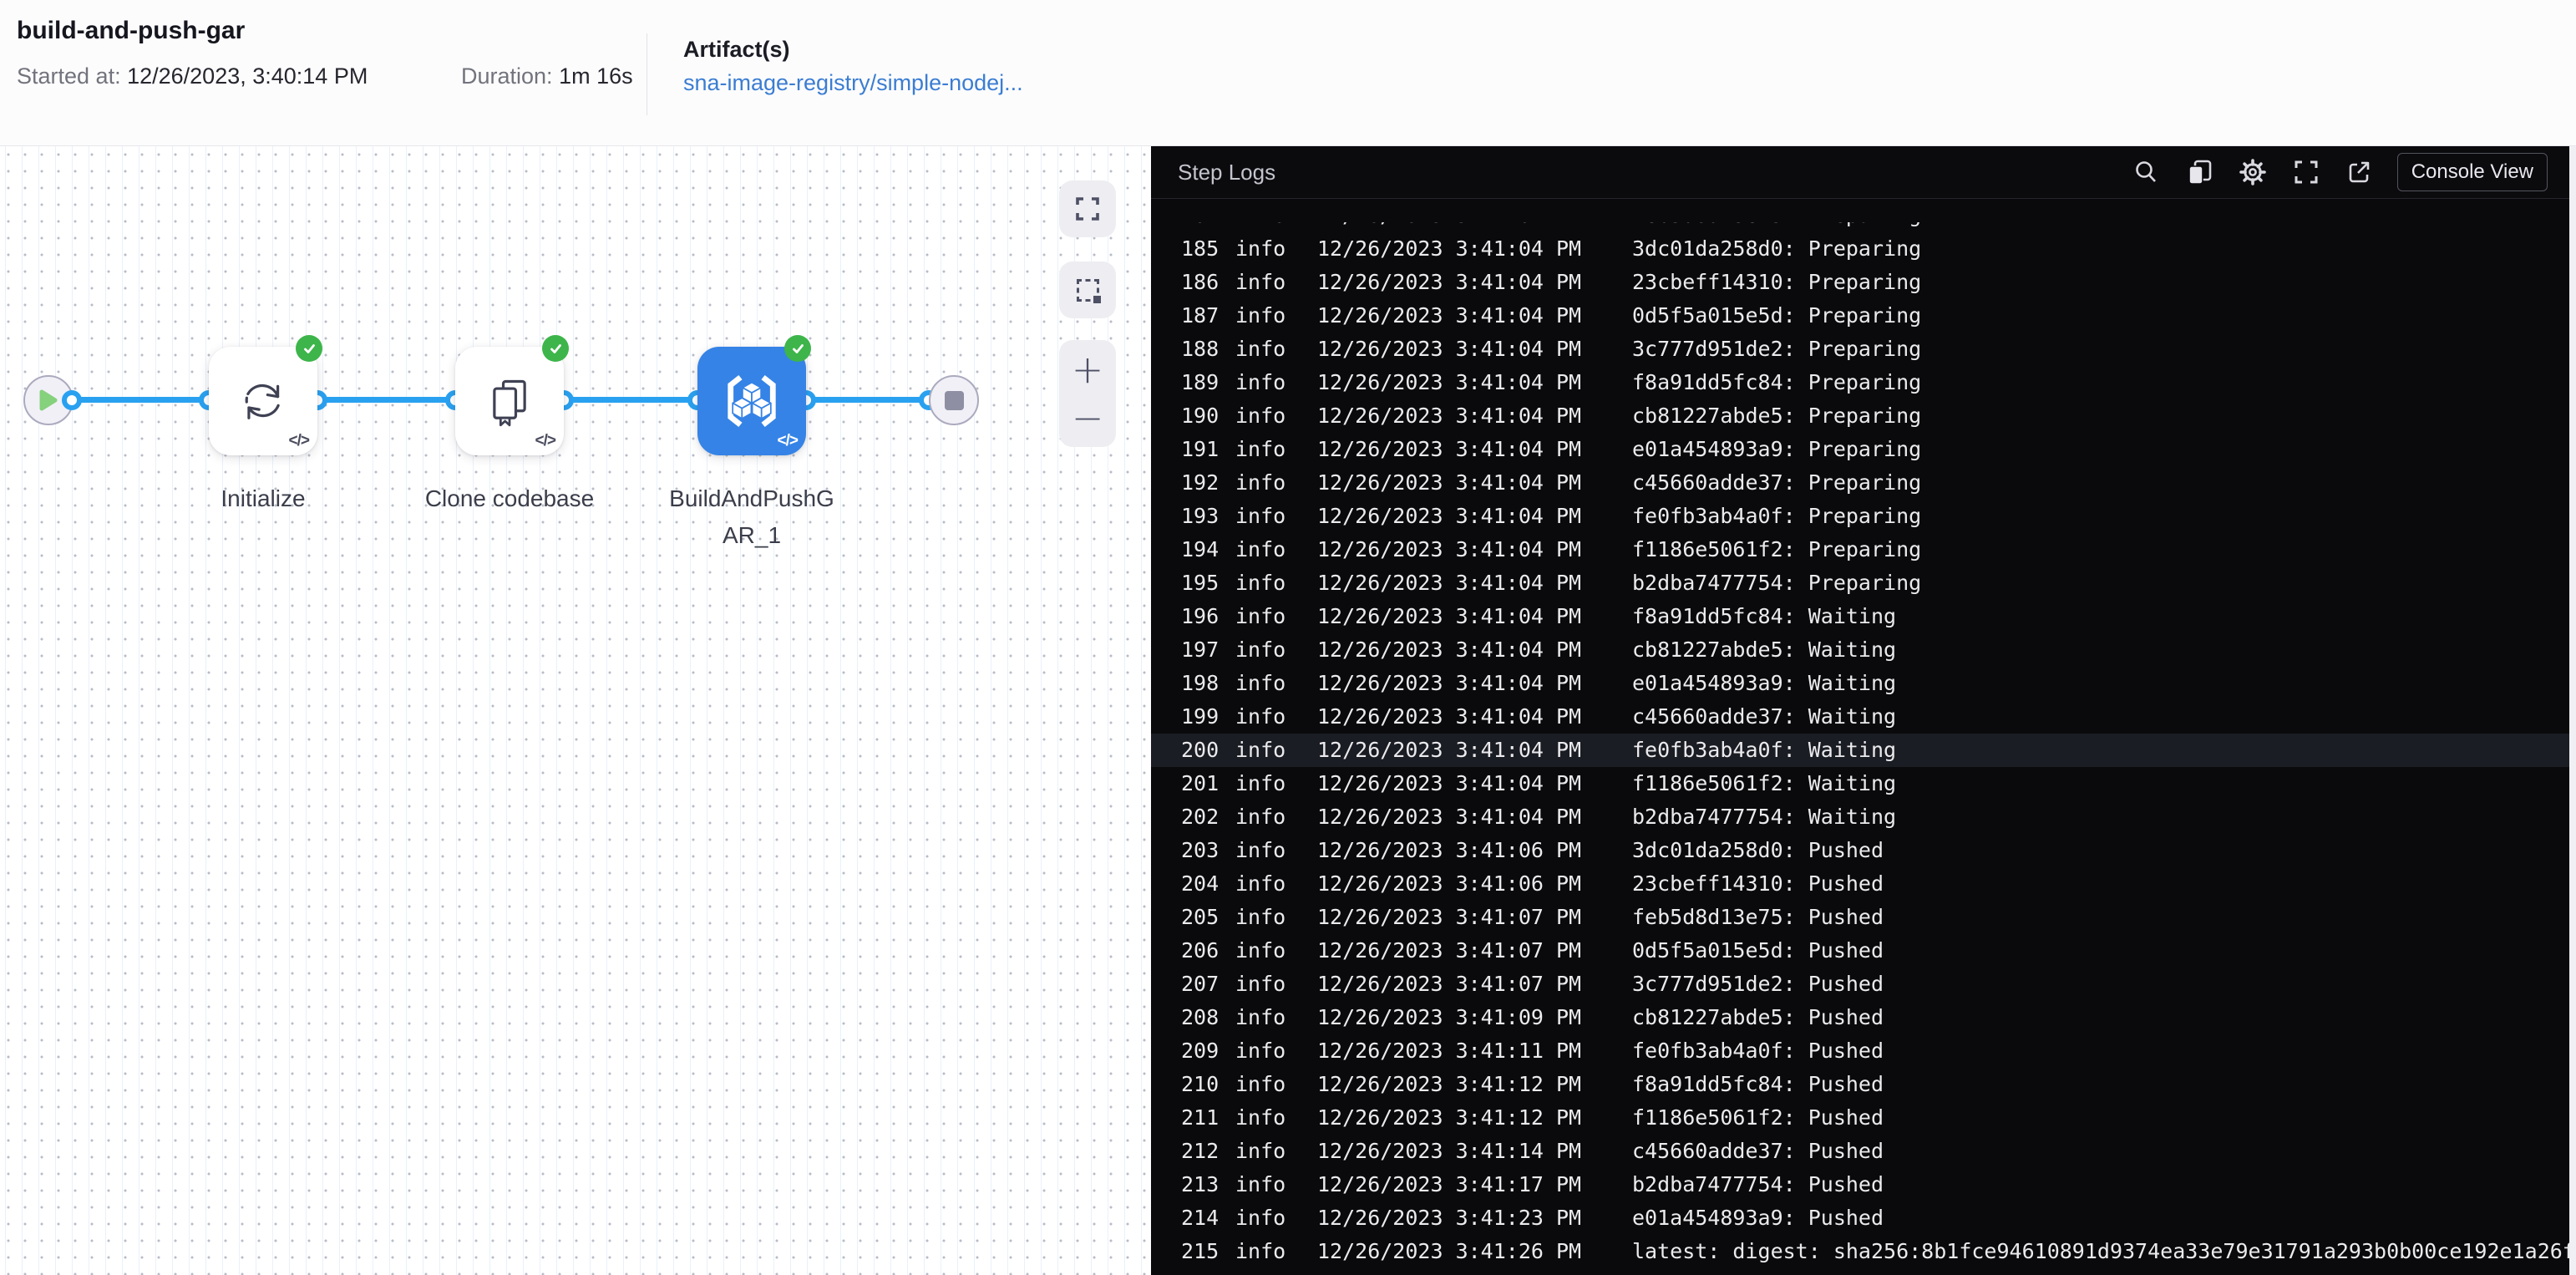 This screenshot has width=2576, height=1275. What do you see at coordinates (1777, 549) in the screenshot?
I see `log-message: f1186e5061f2: Preparing` at bounding box center [1777, 549].